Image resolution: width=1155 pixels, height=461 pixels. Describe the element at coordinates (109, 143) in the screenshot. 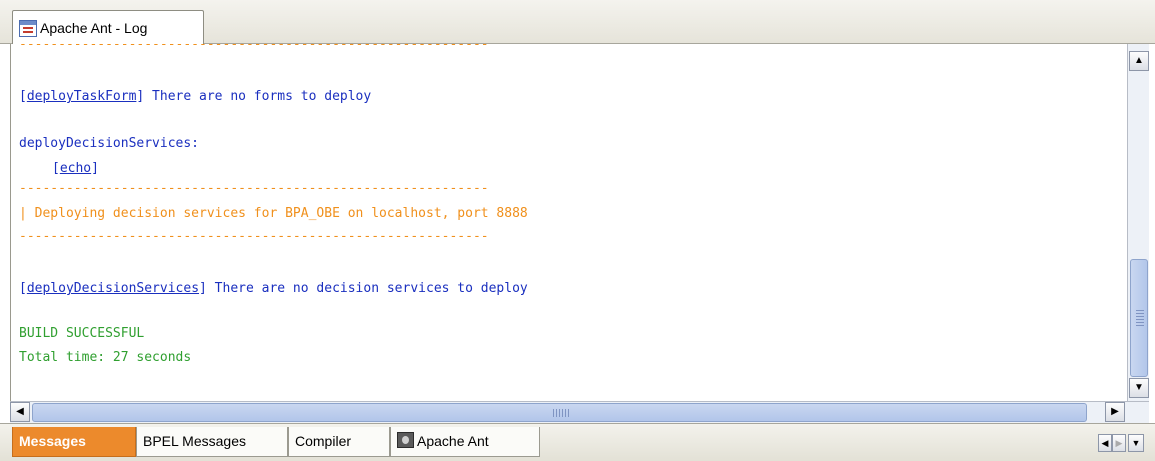

I see `log-line-target-header: deployDecisionServices:` at that location.